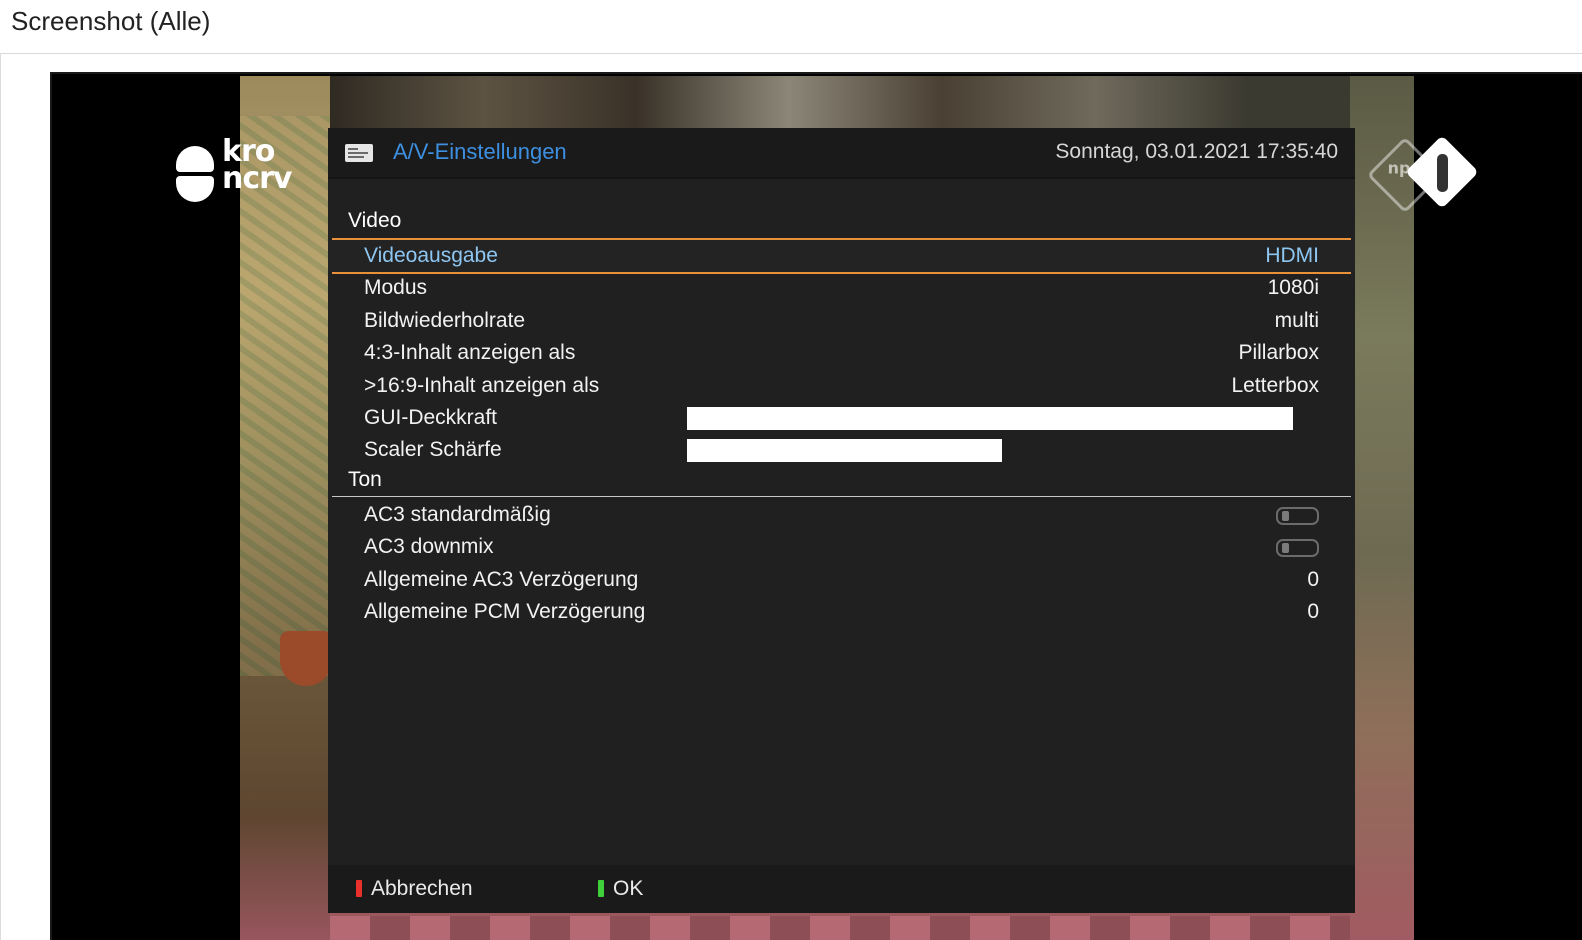  I want to click on setting-label: AC3 standardmäßig, so click(457, 514).